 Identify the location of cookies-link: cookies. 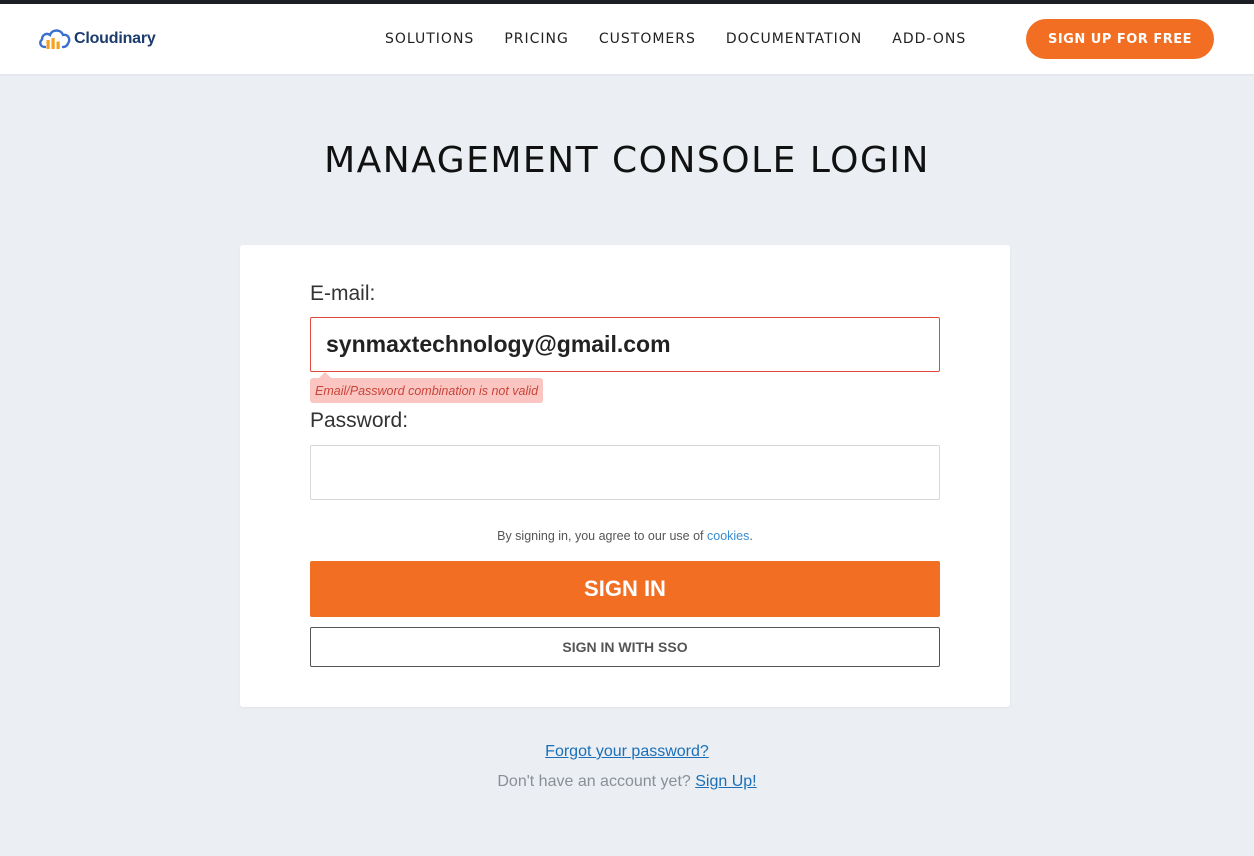
(728, 536).